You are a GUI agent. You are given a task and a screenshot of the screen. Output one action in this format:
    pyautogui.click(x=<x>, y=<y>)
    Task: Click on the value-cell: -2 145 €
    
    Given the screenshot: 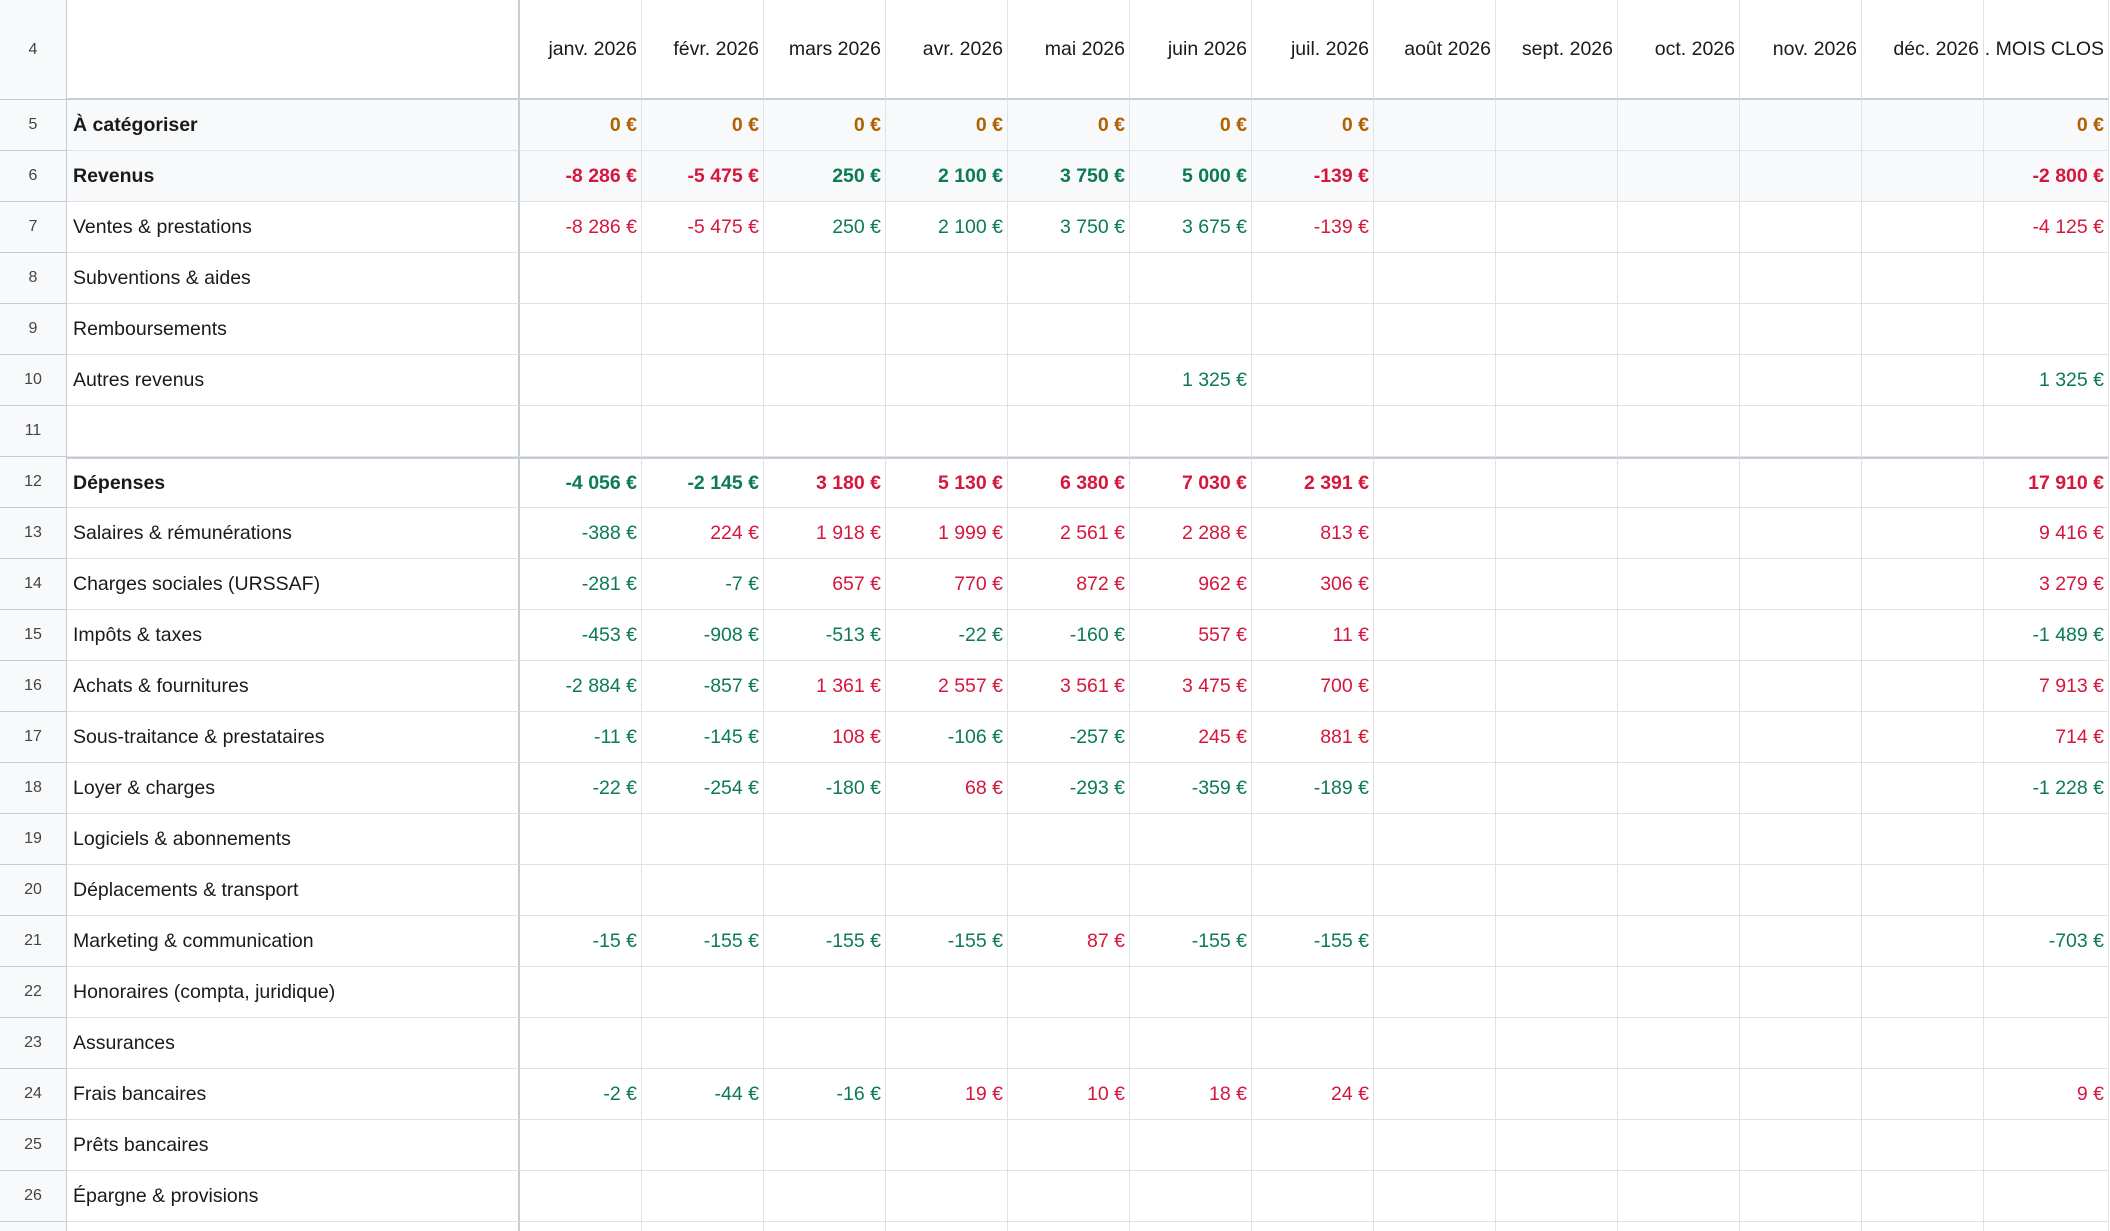 What is the action you would take?
    pyautogui.click(x=703, y=482)
    